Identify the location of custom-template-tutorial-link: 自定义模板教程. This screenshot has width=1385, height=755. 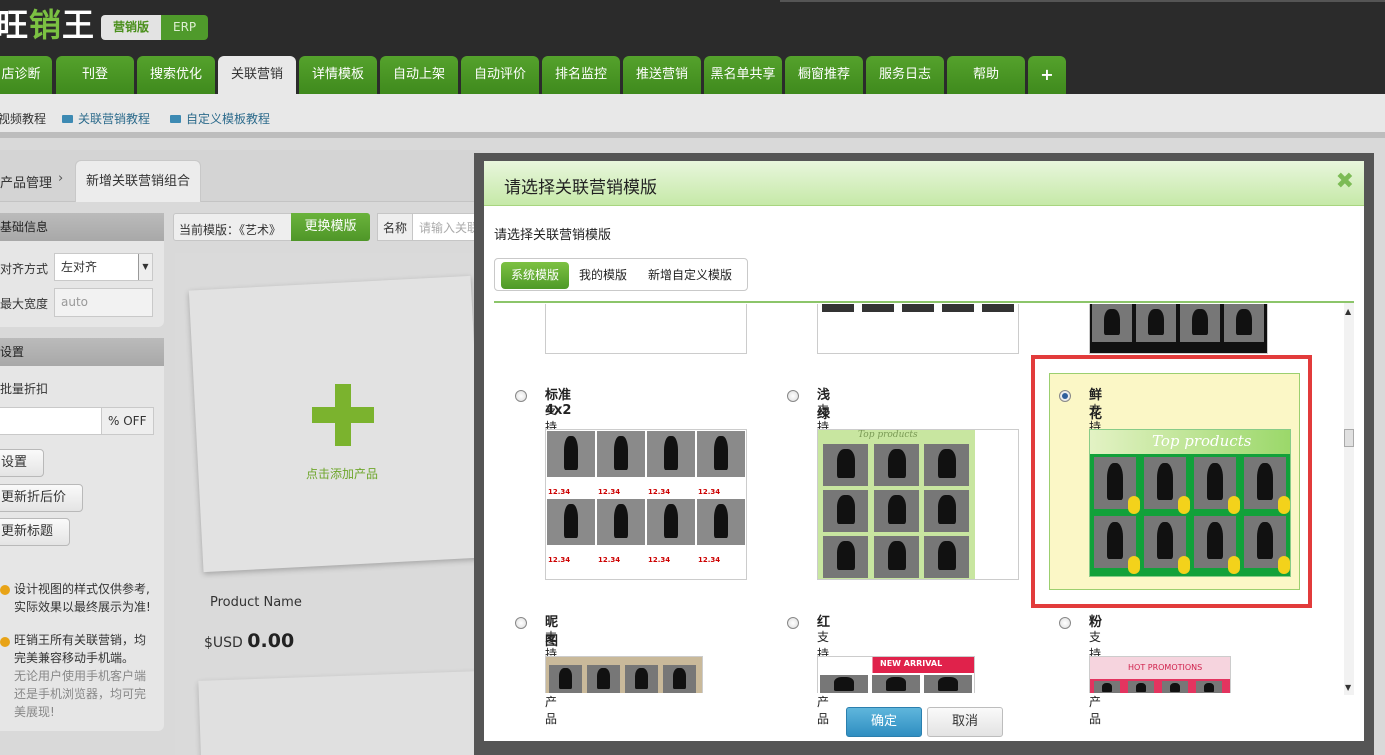
(220, 118).